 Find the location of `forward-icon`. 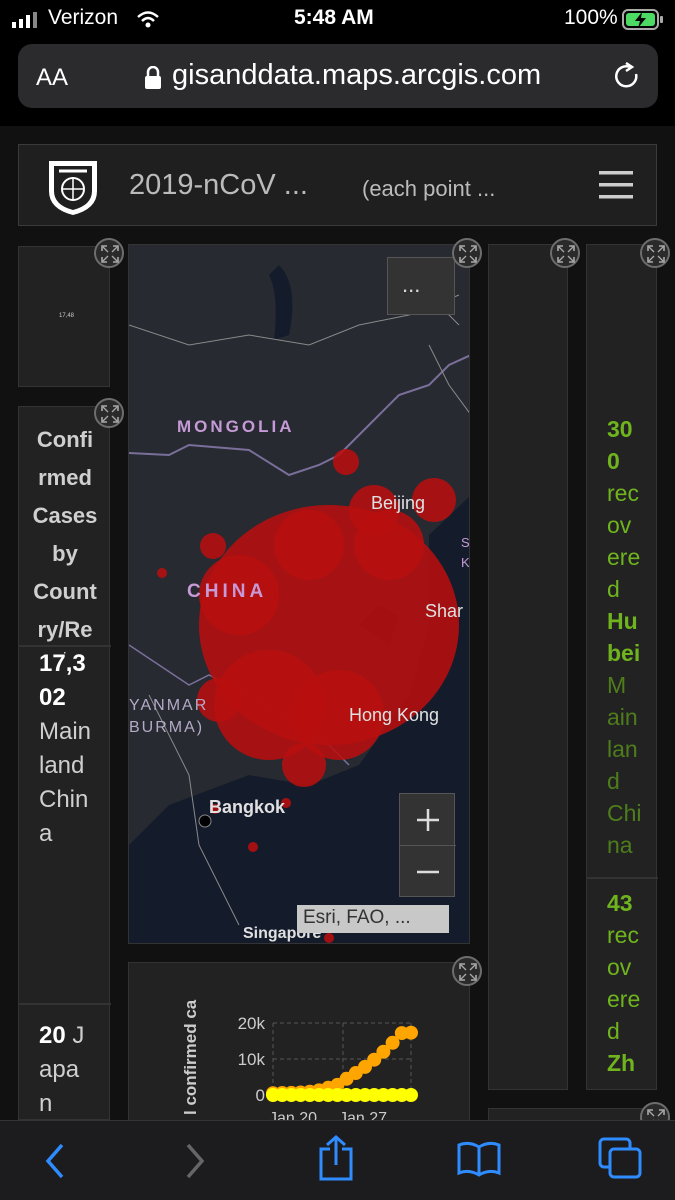

forward-icon is located at coordinates (195, 1161).